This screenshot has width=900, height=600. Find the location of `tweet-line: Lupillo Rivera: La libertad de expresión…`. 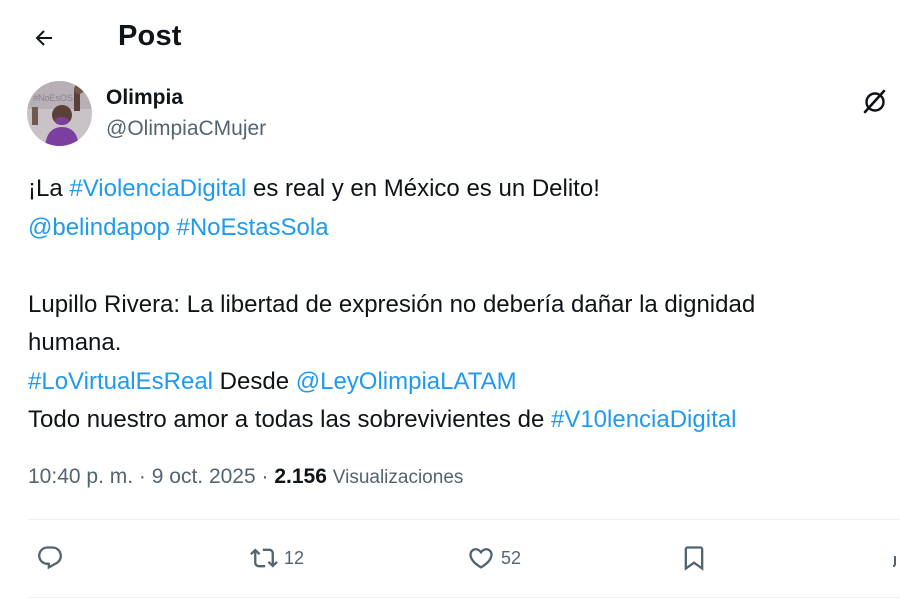

tweet-line: Lupillo Rivera: La libertad de expresión… is located at coordinates (458, 305).